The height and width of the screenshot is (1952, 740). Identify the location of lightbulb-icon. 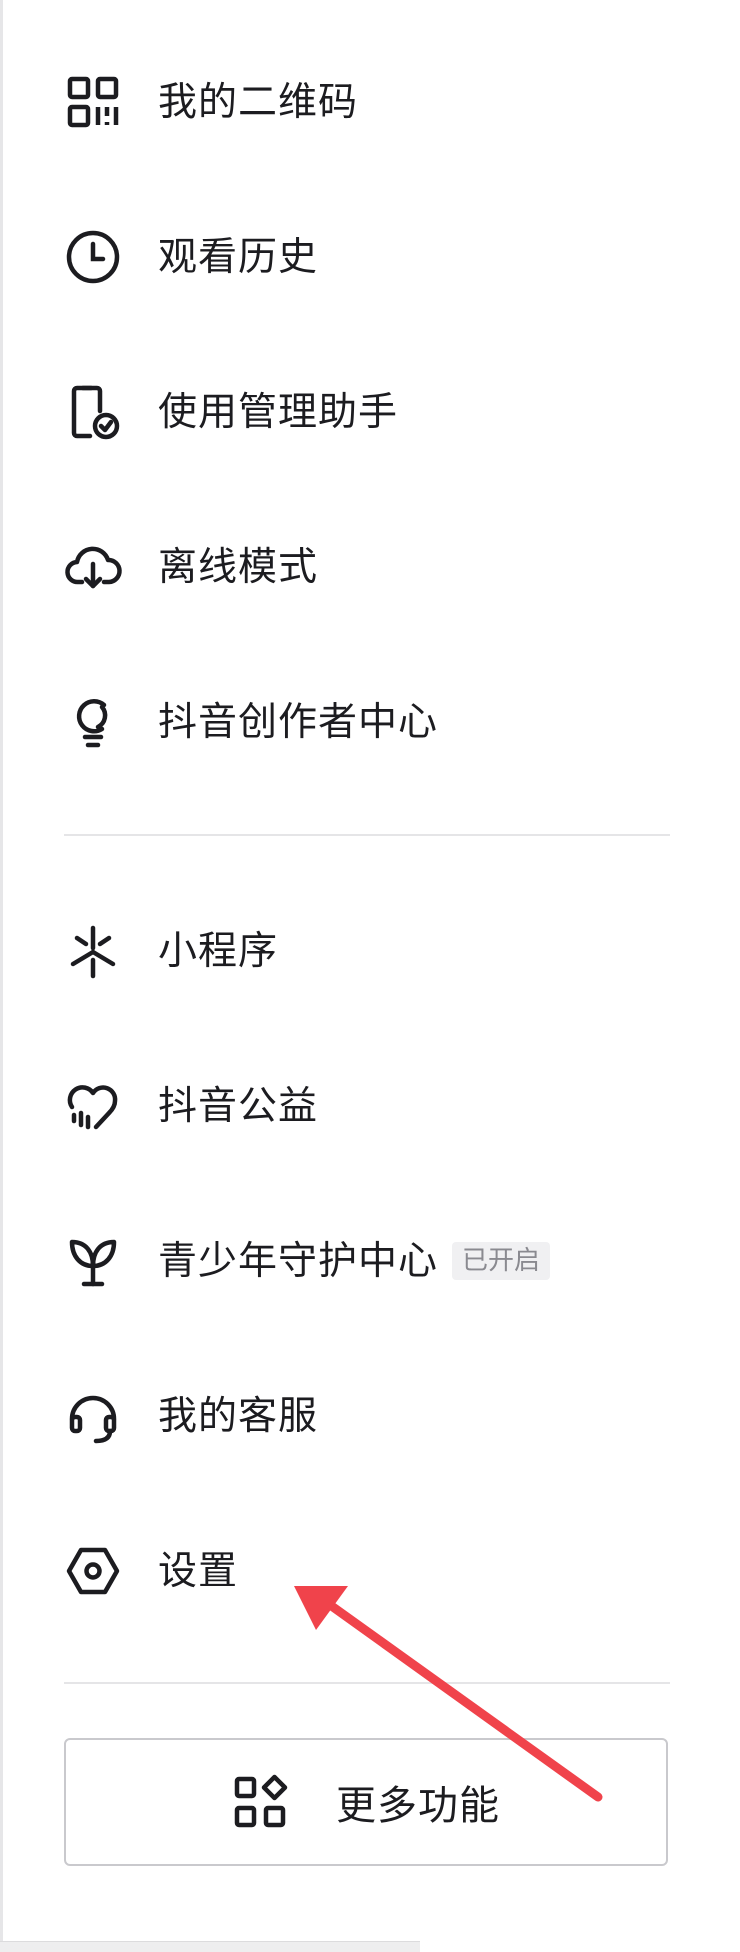
(93, 722).